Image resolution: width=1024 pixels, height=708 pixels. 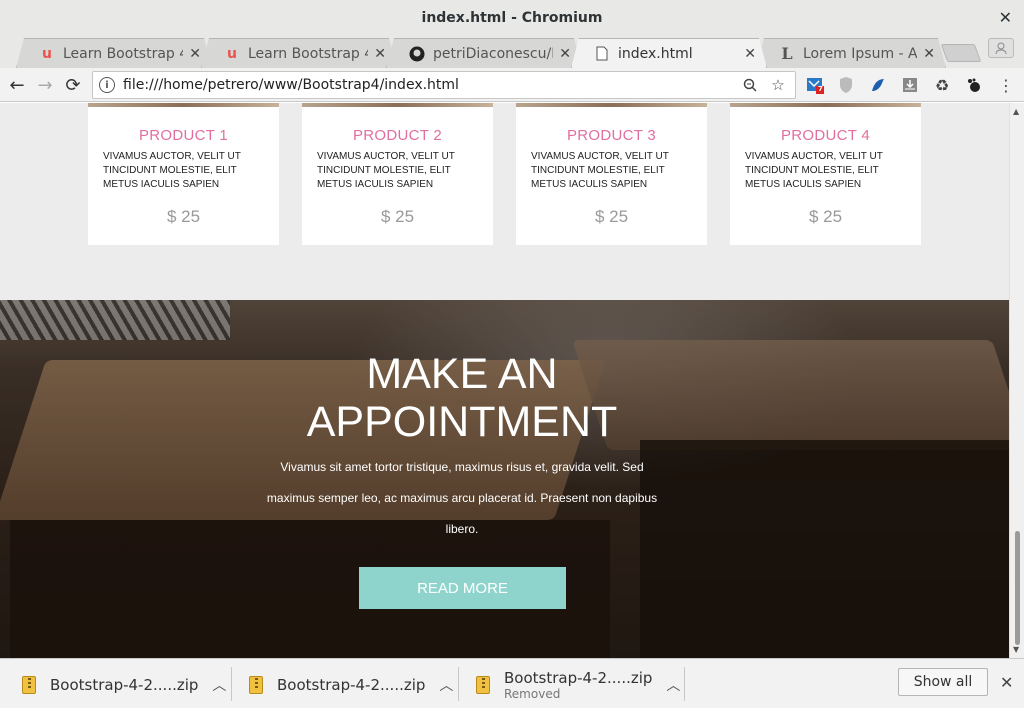 What do you see at coordinates (910, 85) in the screenshot?
I see `download-extension-icon` at bounding box center [910, 85].